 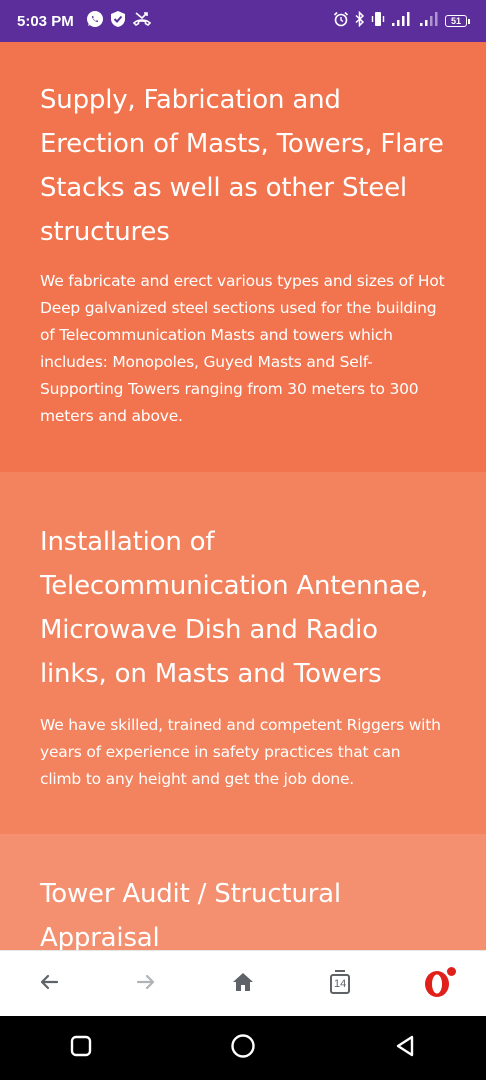 I want to click on shield-check-icon, so click(x=118, y=21).